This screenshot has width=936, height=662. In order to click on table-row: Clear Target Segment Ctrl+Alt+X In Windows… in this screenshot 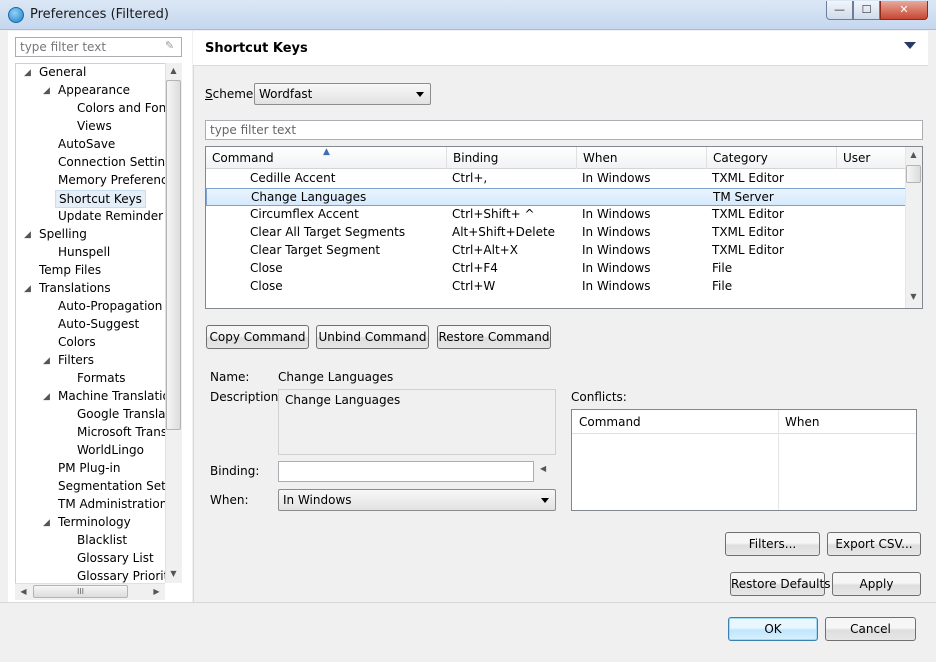, I will do `click(556, 251)`.